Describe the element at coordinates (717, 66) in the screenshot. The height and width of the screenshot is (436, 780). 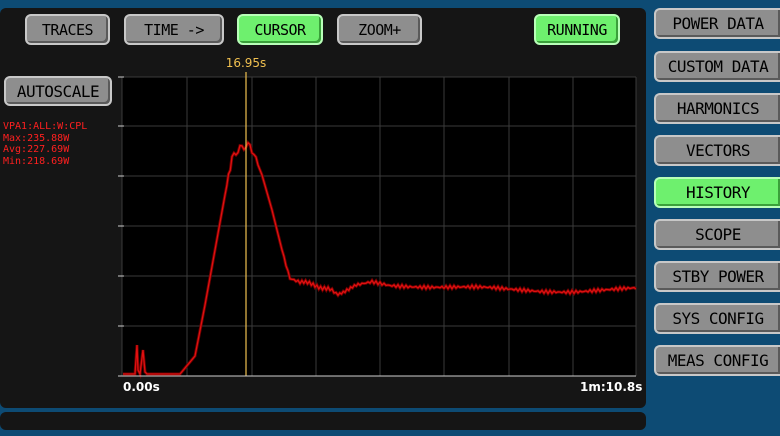
I see `side-menu-custom-data-button: CUSTOM DATA` at that location.